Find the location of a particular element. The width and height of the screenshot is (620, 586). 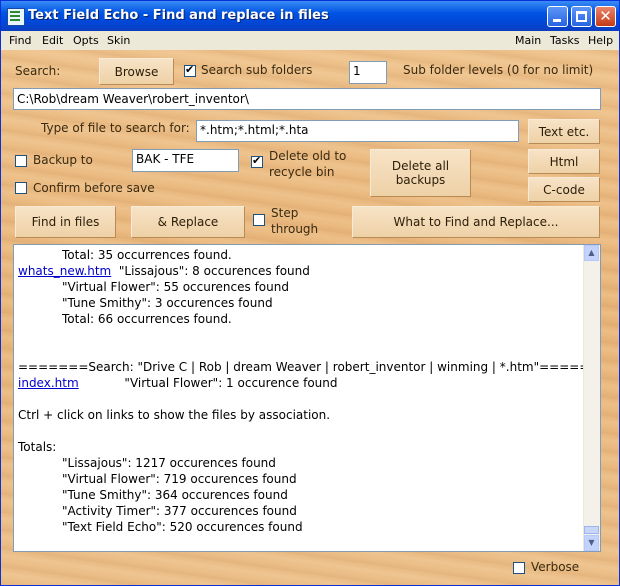

search-path-input: C:\Rob\dream Weaver\robert_inventor\ is located at coordinates (307, 99).